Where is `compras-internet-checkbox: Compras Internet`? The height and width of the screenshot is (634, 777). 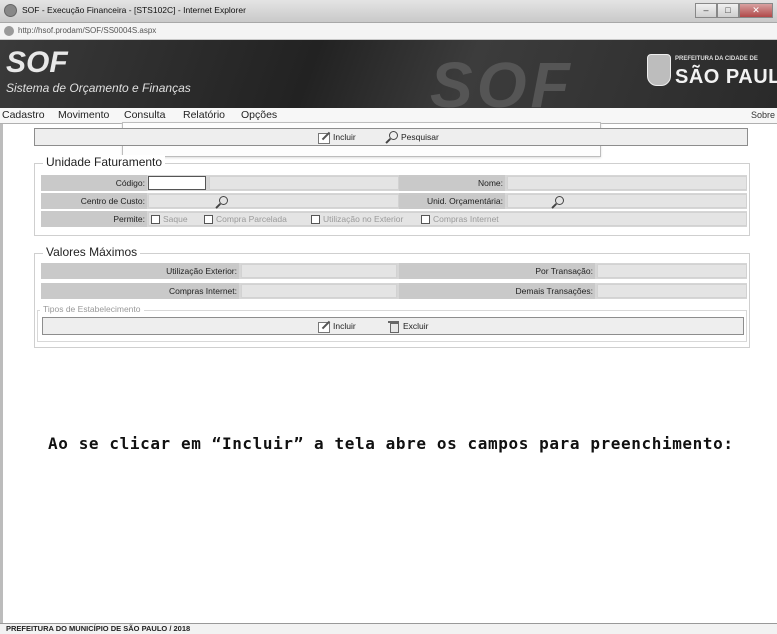 compras-internet-checkbox: Compras Internet is located at coordinates (460, 219).